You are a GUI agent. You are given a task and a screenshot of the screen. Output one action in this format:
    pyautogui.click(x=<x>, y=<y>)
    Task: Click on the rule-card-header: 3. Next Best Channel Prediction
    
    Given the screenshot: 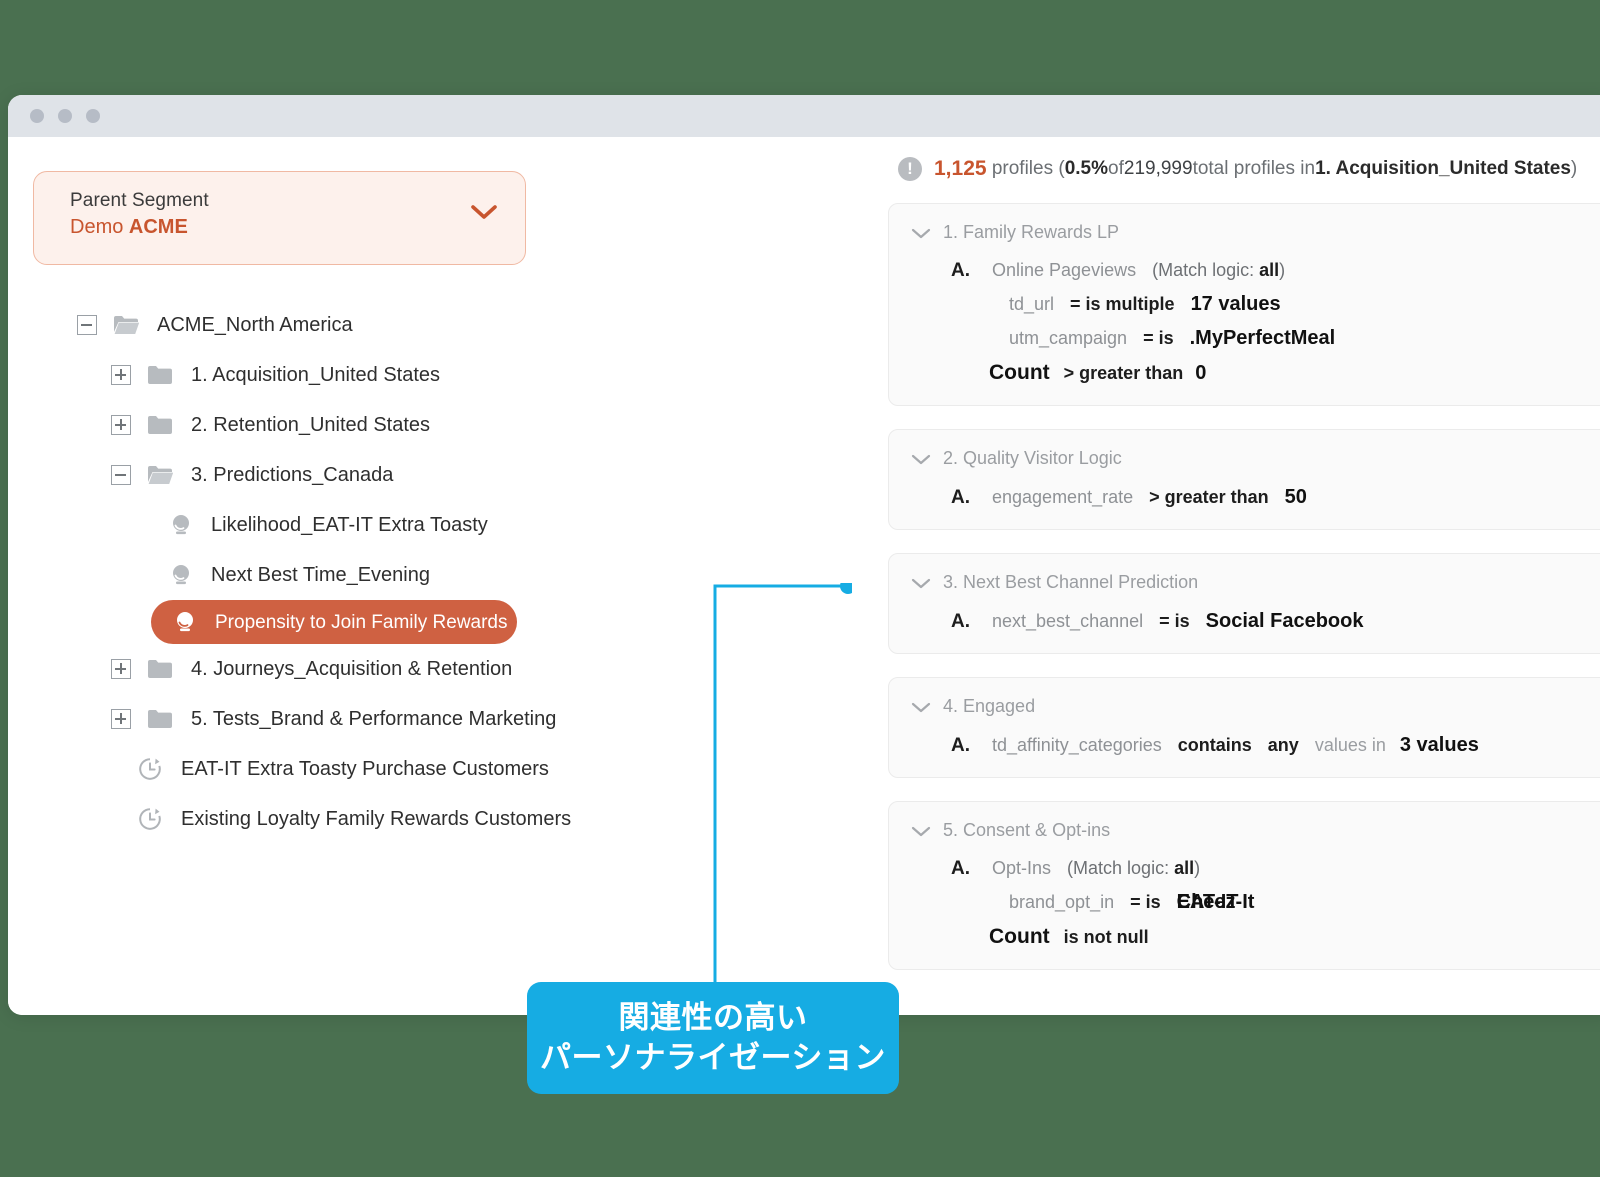 What is the action you would take?
    pyautogui.click(x=1244, y=582)
    